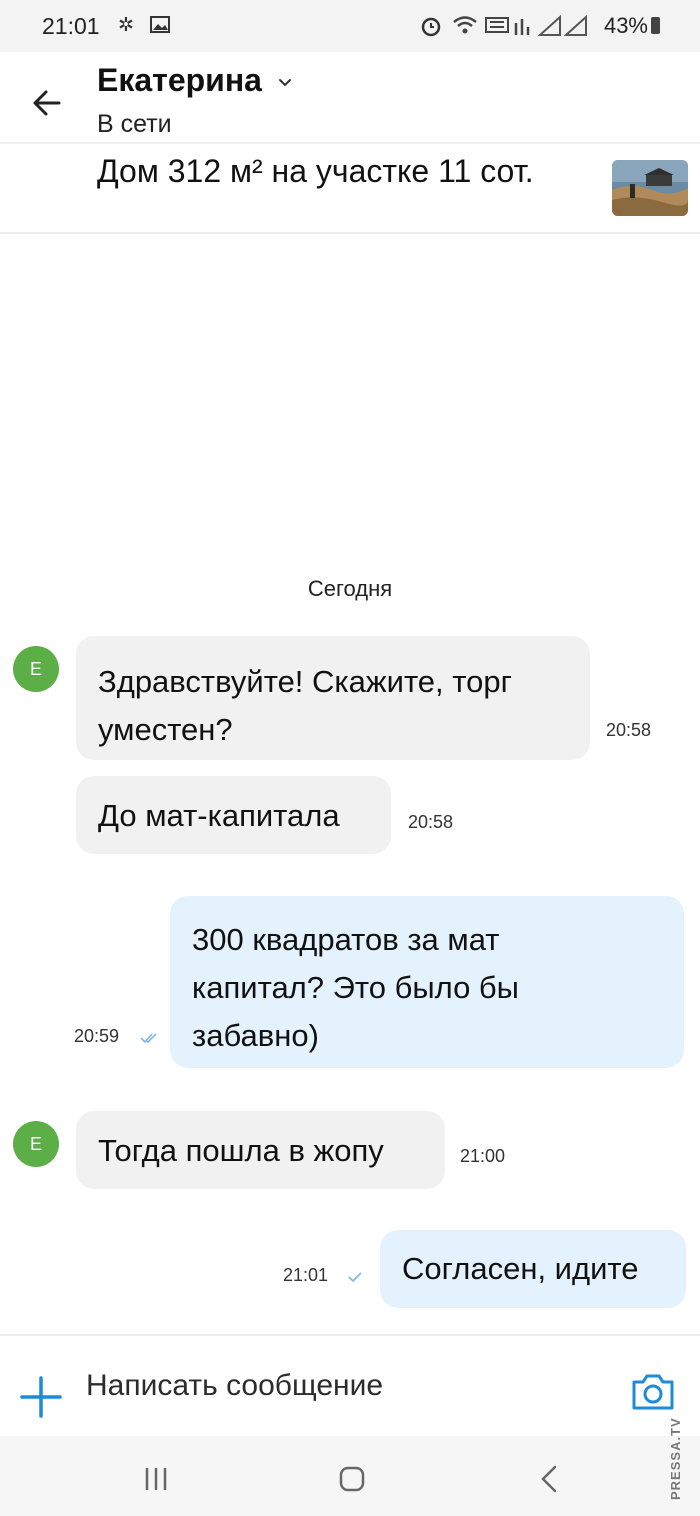 Image resolution: width=700 pixels, height=1516 pixels. What do you see at coordinates (655, 25) in the screenshot?
I see `battery-icon` at bounding box center [655, 25].